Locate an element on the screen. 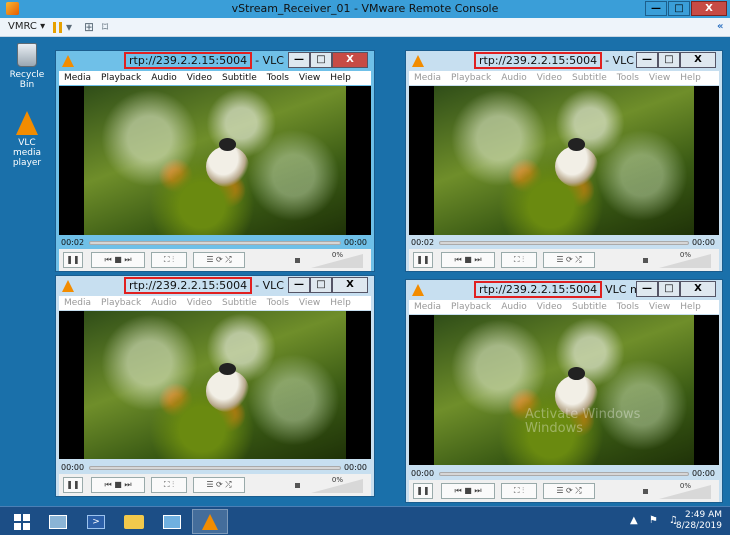 This screenshot has height=535, width=730. taskbar-file-explorer is located at coordinates (134, 521).